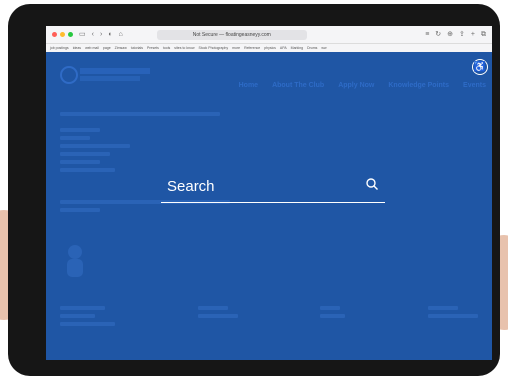 This screenshot has height=376, width=508. Describe the element at coordinates (184, 48) in the screenshot. I see `bookmark-item: sites to know` at that location.